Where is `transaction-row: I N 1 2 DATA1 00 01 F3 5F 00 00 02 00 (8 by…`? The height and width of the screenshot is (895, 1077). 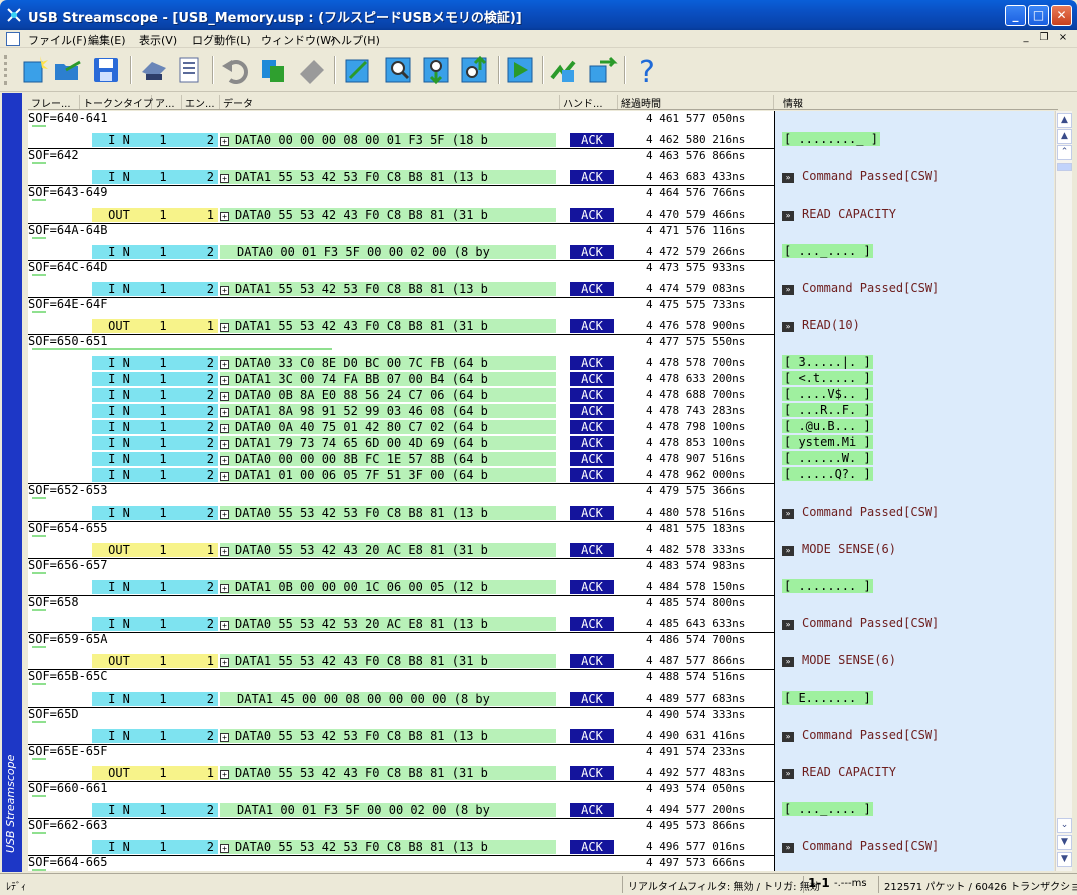
transaction-row: I N 1 2 DATA1 00 01 F3 5F 00 00 02 00 (8 by… is located at coordinates (541, 810).